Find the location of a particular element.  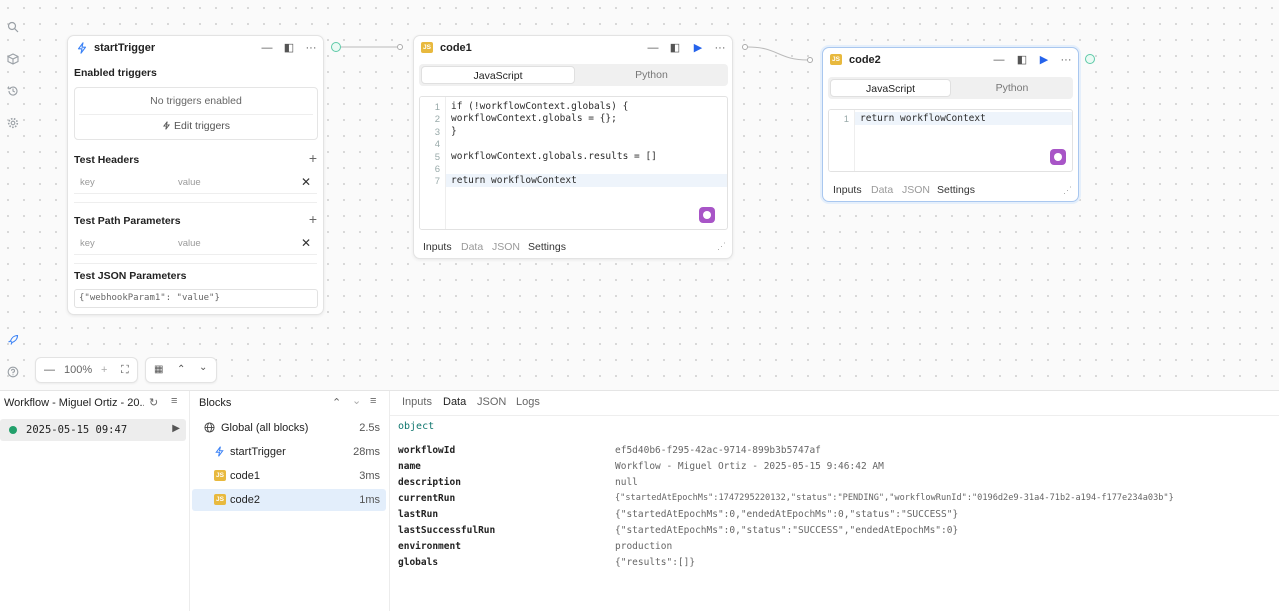

add-header-icon: + is located at coordinates (313, 158).